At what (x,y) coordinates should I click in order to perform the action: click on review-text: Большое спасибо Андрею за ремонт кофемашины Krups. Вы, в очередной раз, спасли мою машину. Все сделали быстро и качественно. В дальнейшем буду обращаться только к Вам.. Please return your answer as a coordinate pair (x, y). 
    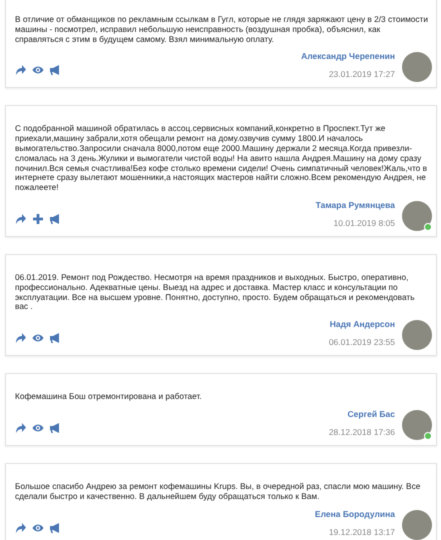
    Looking at the image, I should click on (218, 492).